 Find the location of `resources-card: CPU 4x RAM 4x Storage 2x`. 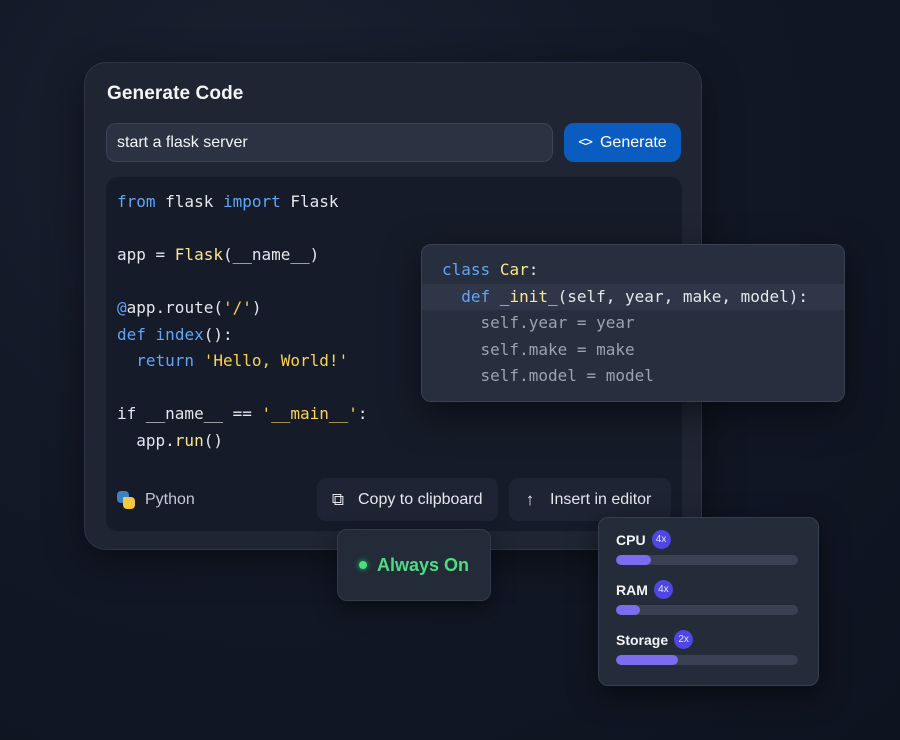

resources-card: CPU 4x RAM 4x Storage 2x is located at coordinates (708, 601).